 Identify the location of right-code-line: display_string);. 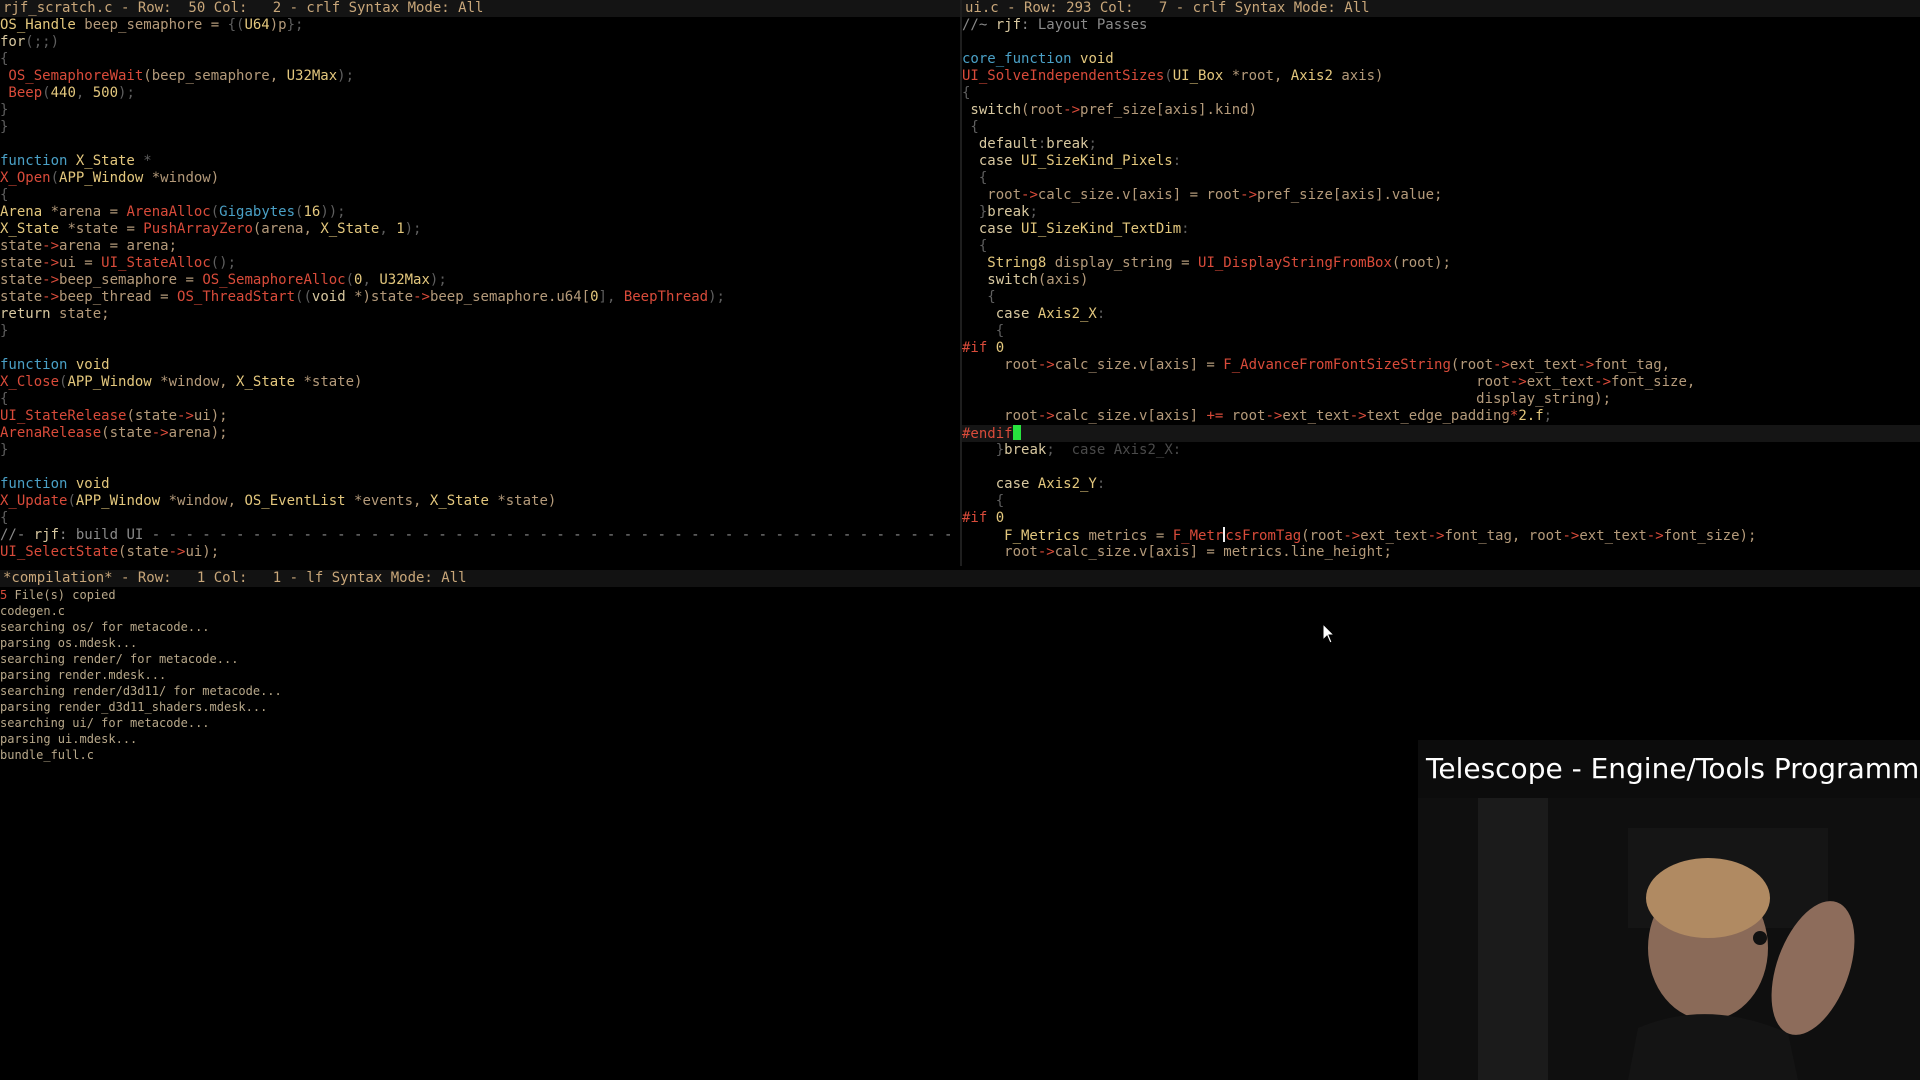
(1441, 399).